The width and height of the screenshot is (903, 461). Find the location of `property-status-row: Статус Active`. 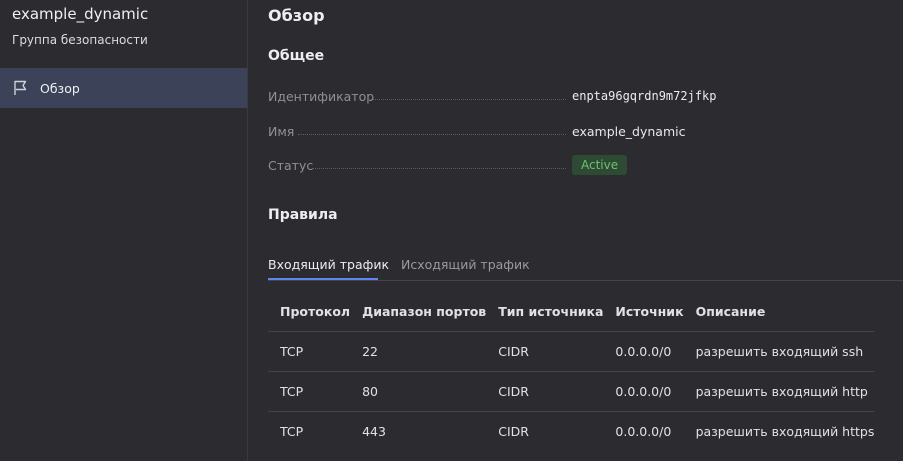

property-status-row: Статус Active is located at coordinates (548, 165).